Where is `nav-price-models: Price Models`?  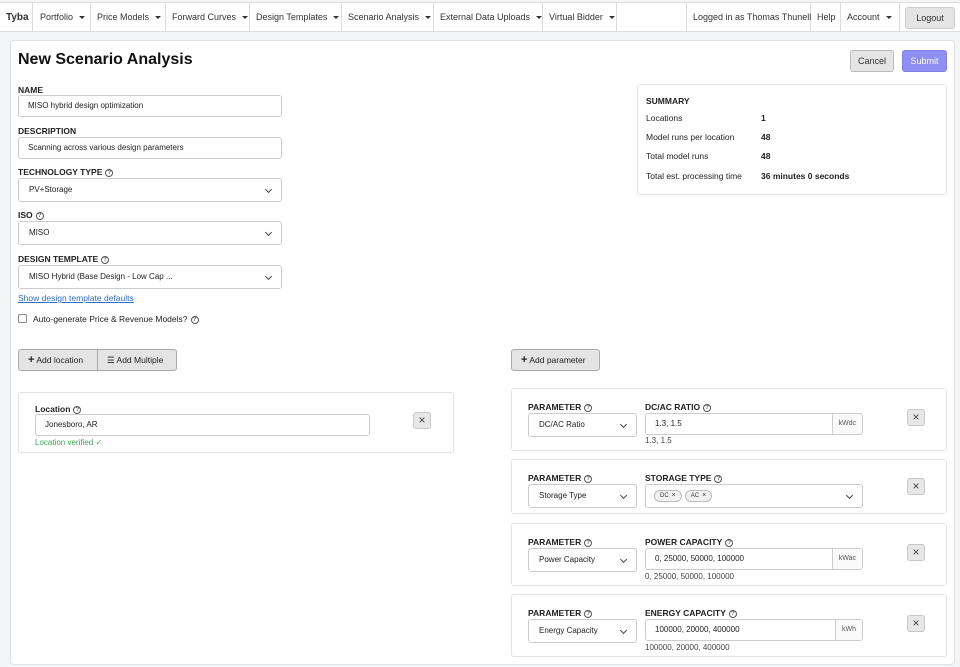
nav-price-models: Price Models is located at coordinates (128, 17).